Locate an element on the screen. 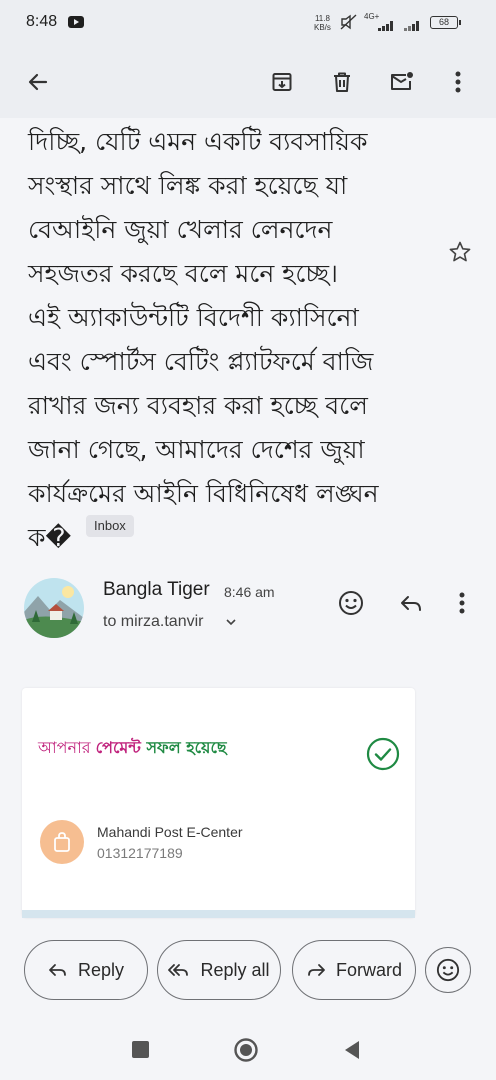 This screenshot has width=496, height=1080. inbox-label-chip: Inbox is located at coordinates (110, 526).